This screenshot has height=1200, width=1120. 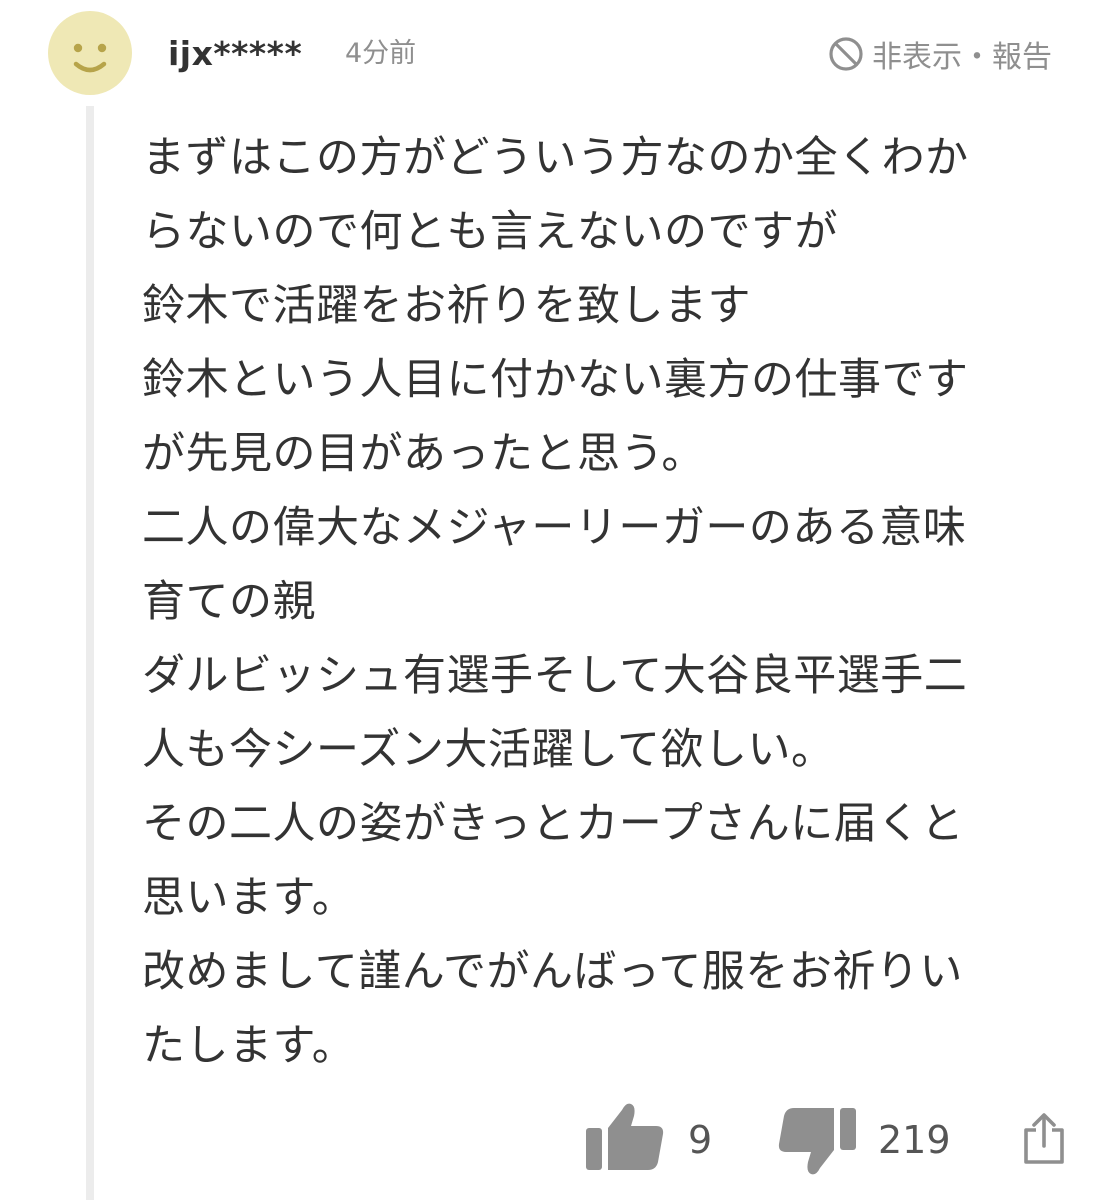 What do you see at coordinates (553, 824) in the screenshot?
I see `comment-body-line: その二人の姿がきっとカープさんに届くと` at bounding box center [553, 824].